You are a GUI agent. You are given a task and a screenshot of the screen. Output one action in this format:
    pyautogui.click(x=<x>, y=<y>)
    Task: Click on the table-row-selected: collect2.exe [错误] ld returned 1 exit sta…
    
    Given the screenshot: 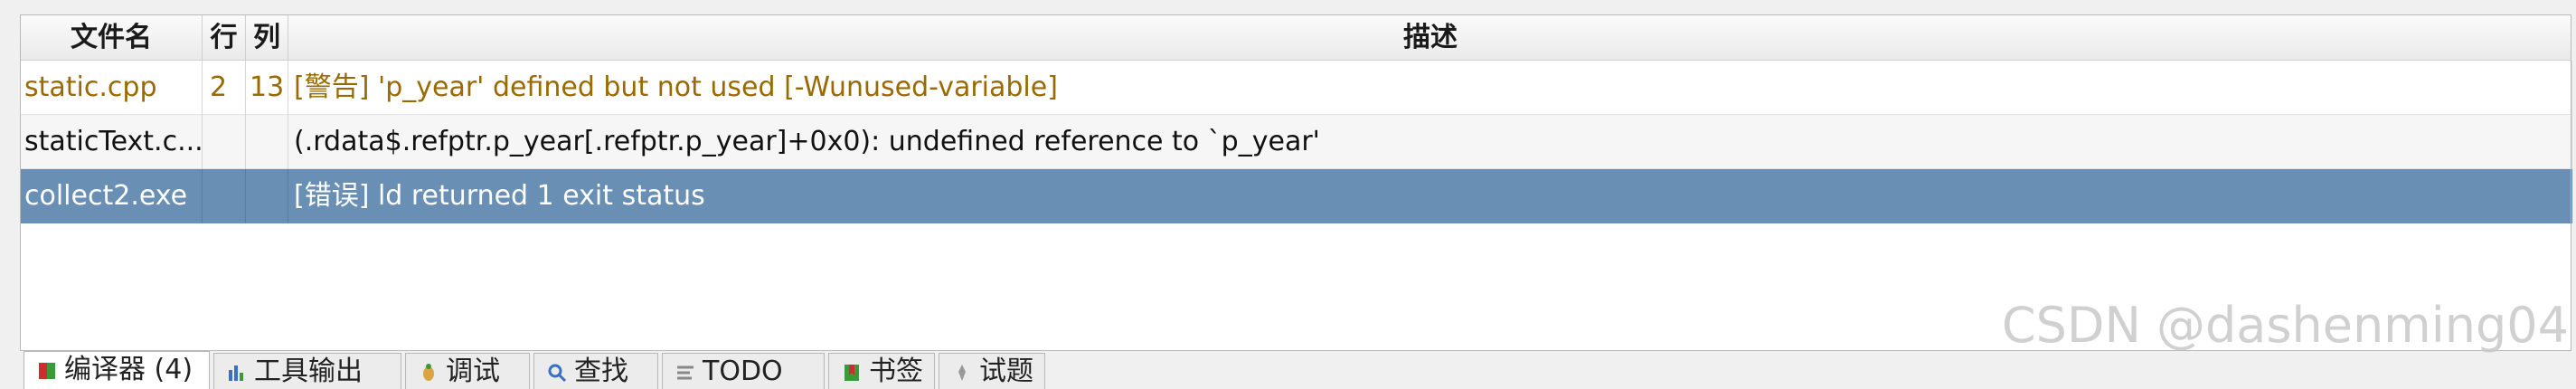 What is the action you would take?
    pyautogui.click(x=1296, y=196)
    